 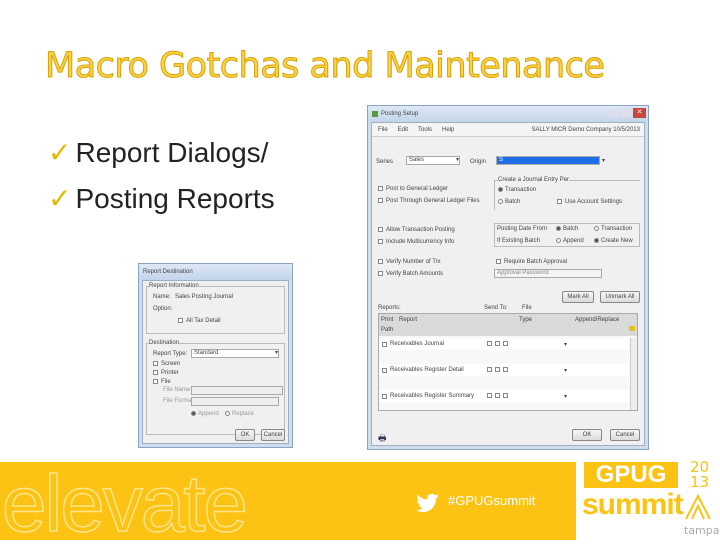 I want to click on report-type-label: Report Type:, so click(x=170, y=354).